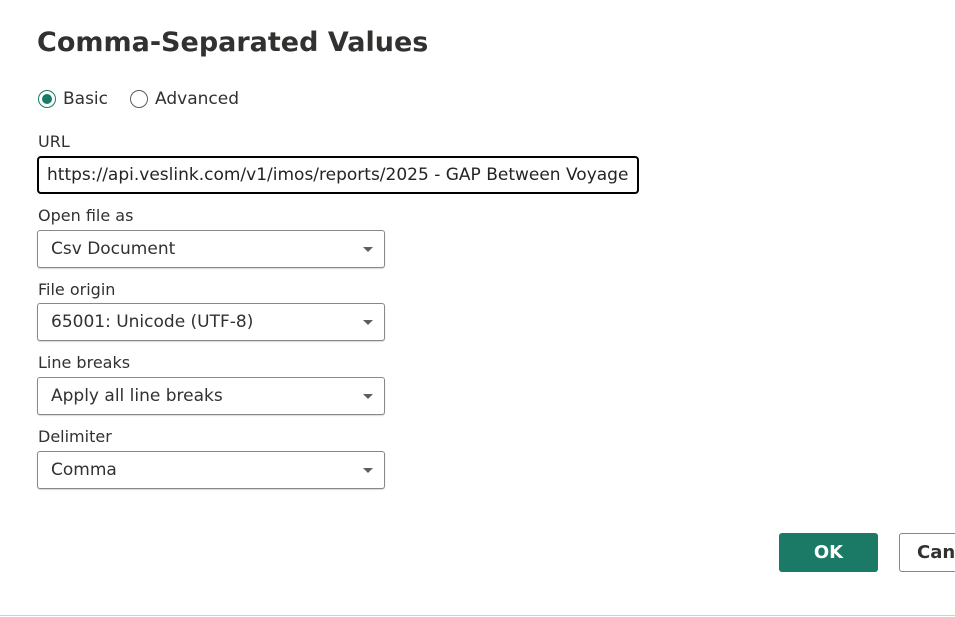  I want to click on radio-advanced-circle, so click(139, 99).